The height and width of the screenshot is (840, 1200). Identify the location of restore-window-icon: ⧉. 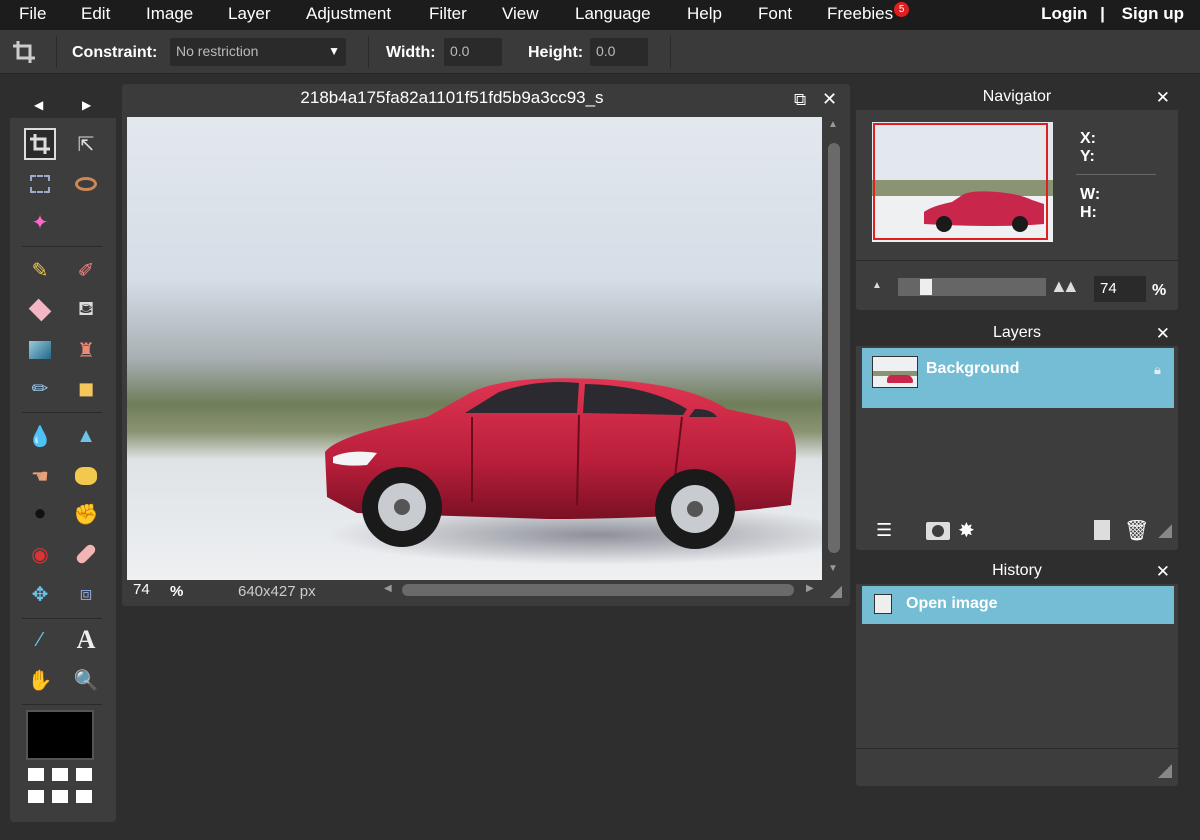
(800, 100).